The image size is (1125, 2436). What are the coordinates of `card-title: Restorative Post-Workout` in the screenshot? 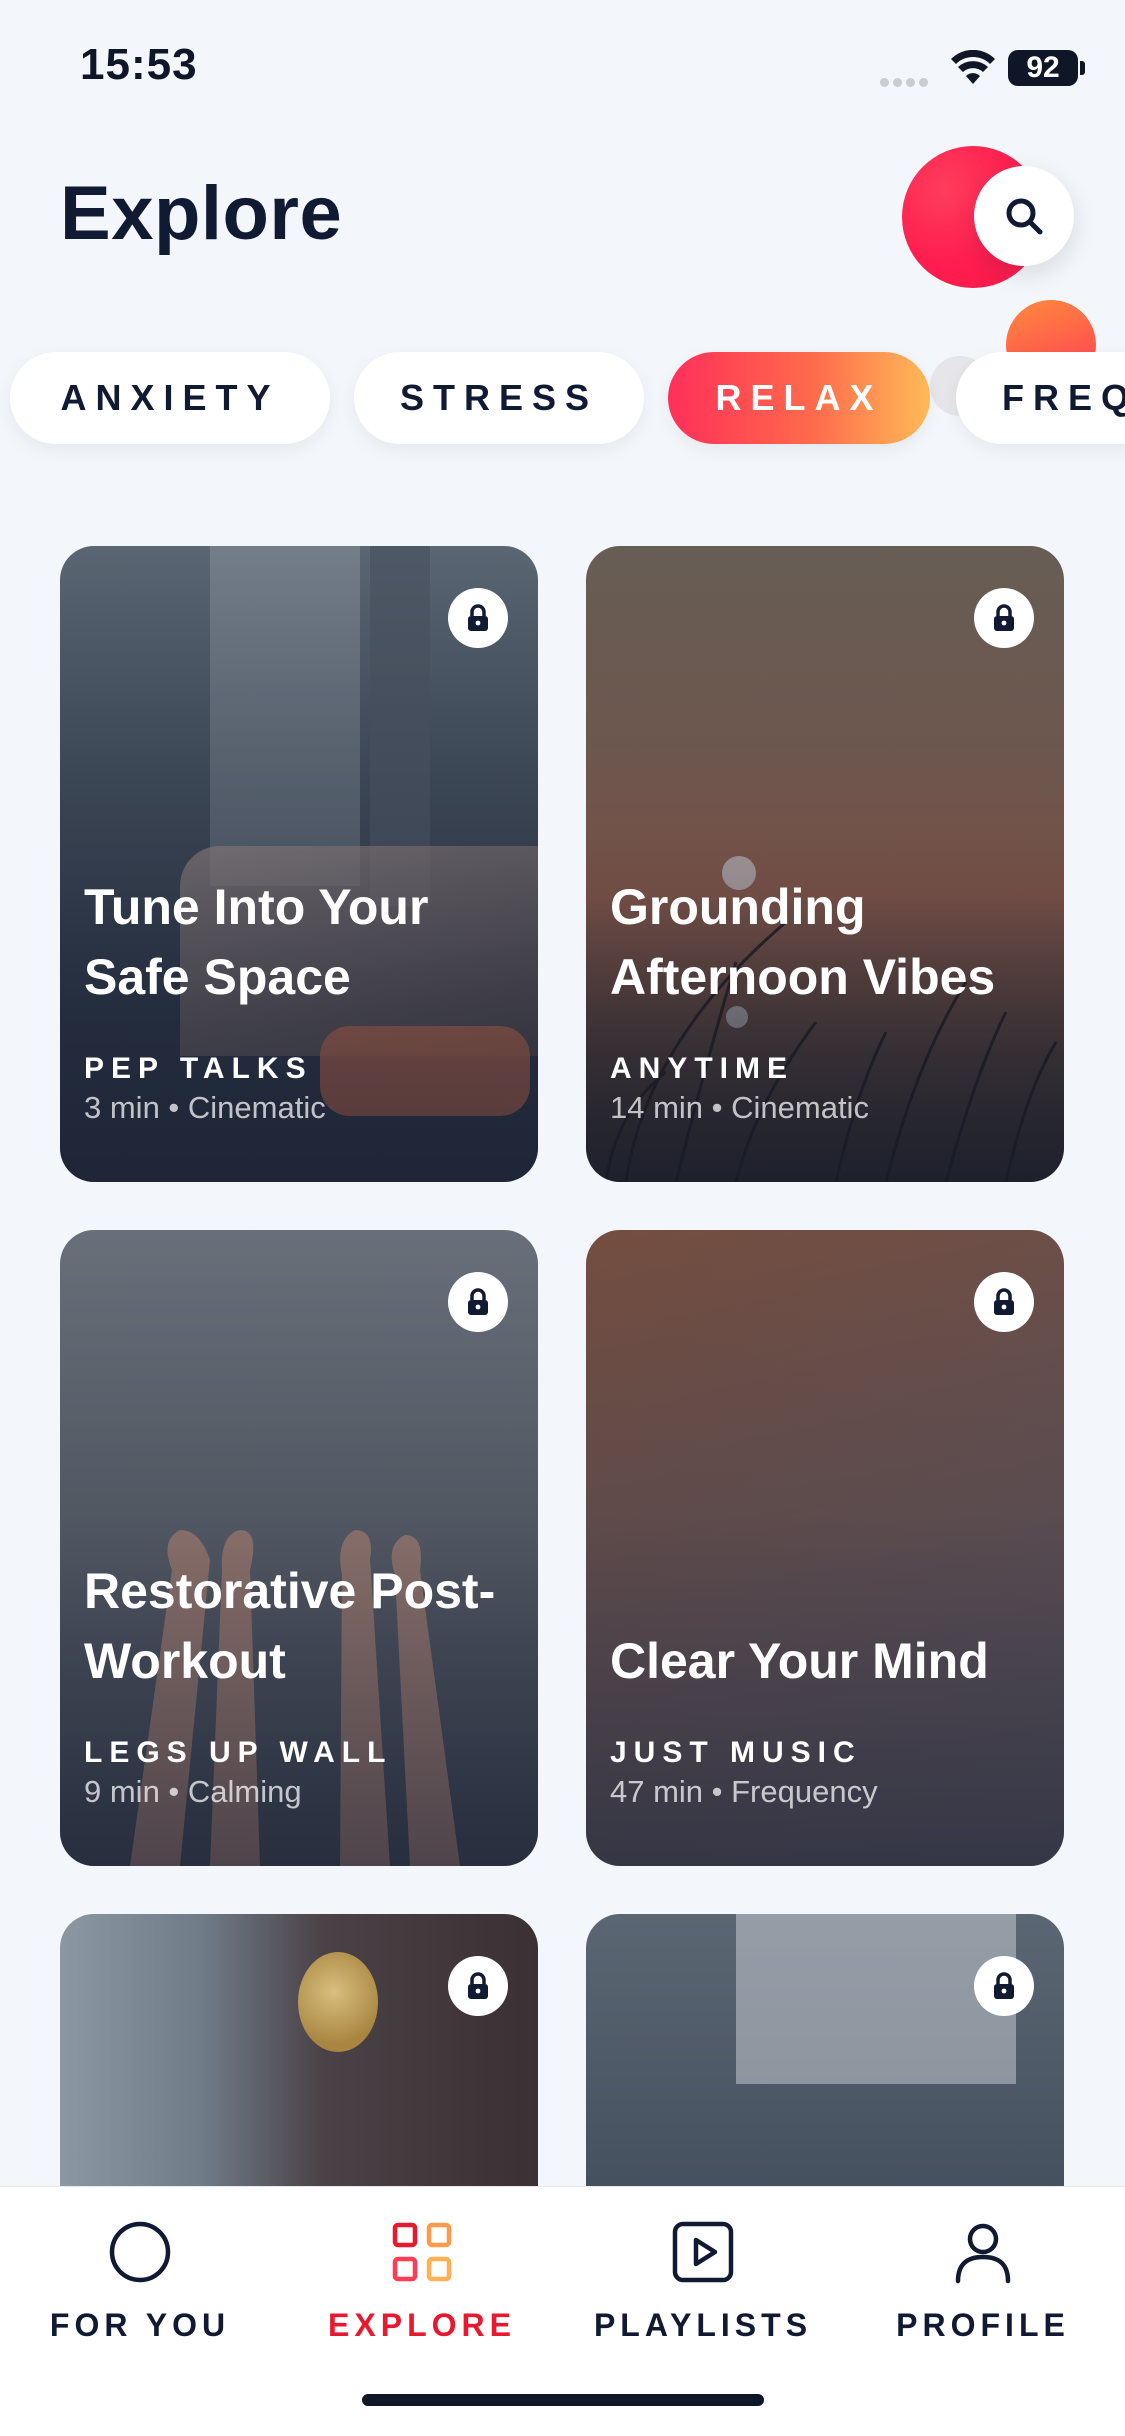 It's located at (290, 1626).